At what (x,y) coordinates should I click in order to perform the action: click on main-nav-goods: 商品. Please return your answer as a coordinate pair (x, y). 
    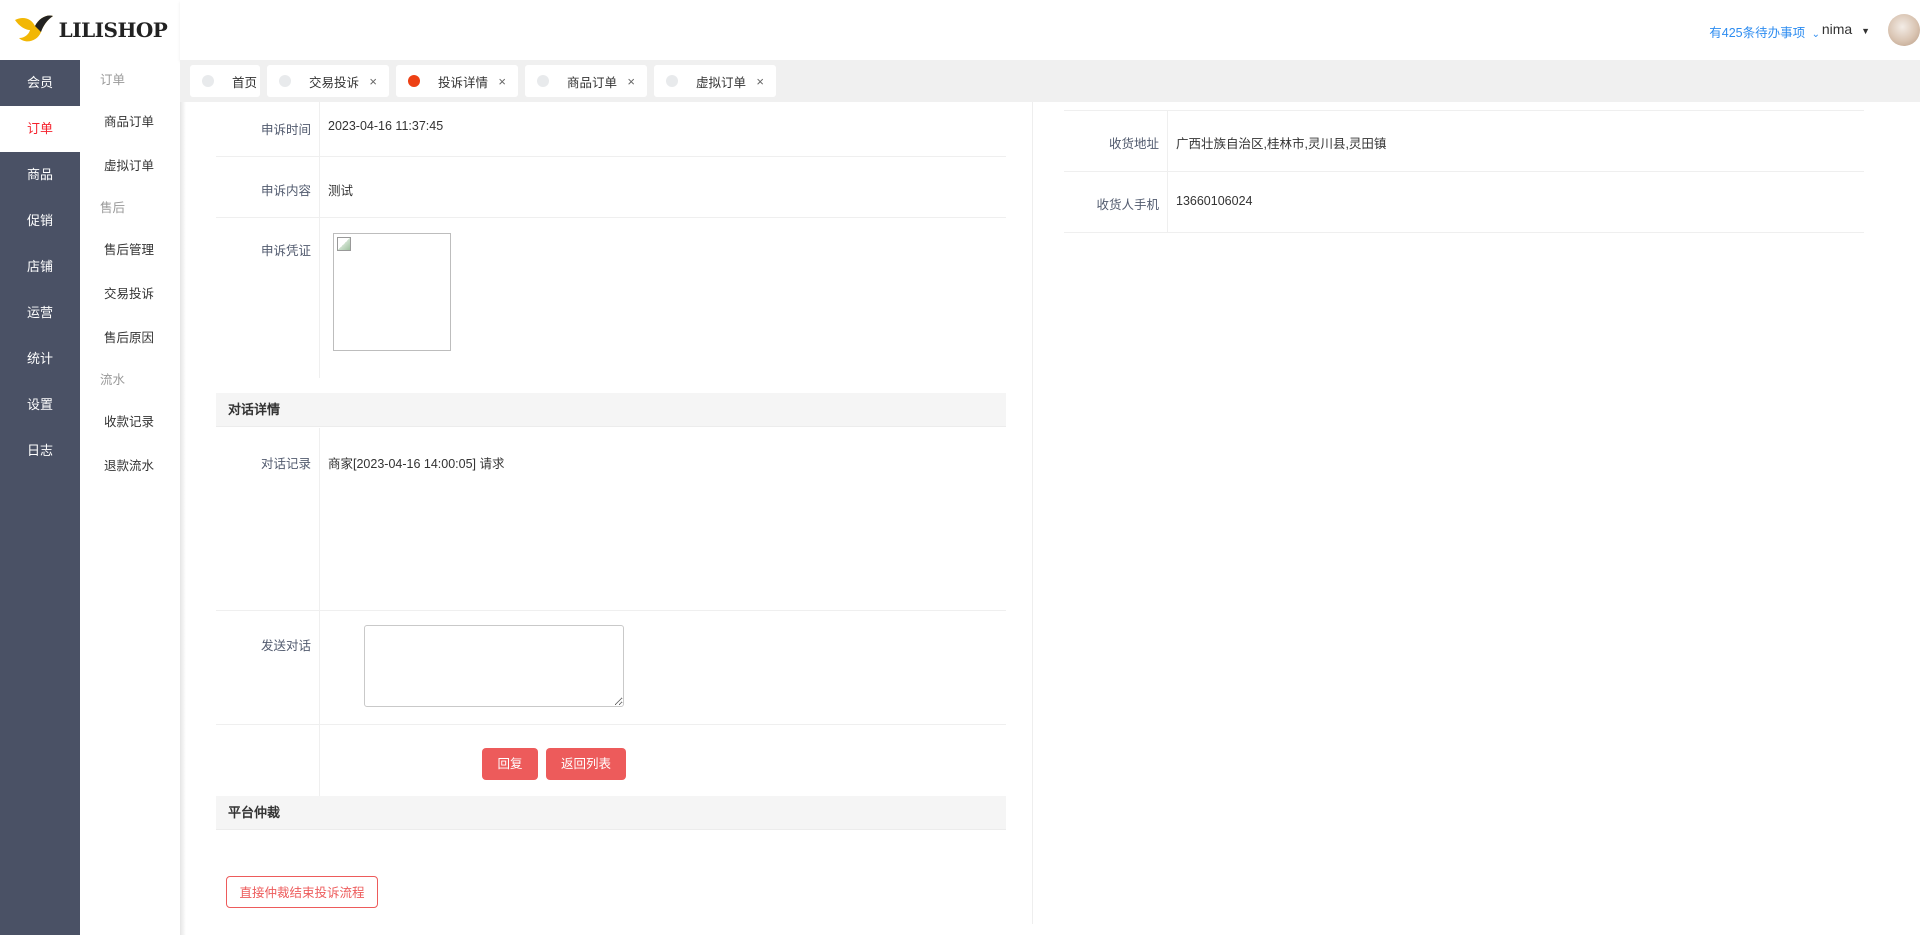
    Looking at the image, I should click on (40, 175).